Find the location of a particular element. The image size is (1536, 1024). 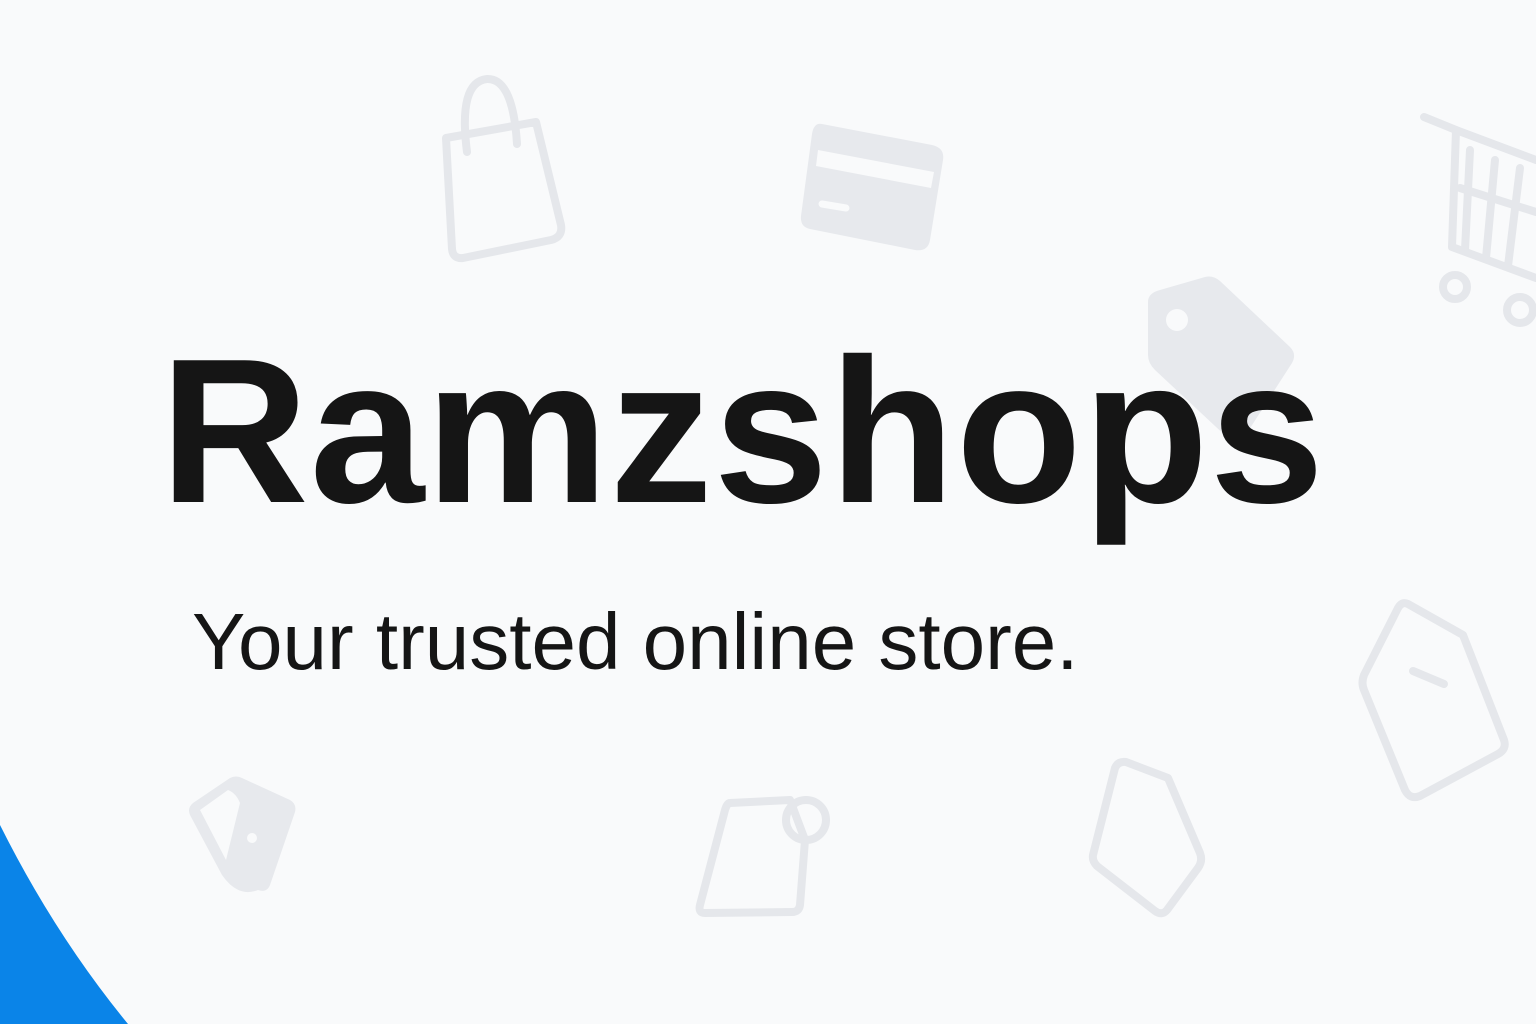

receipt-icon is located at coordinates (1433, 700).